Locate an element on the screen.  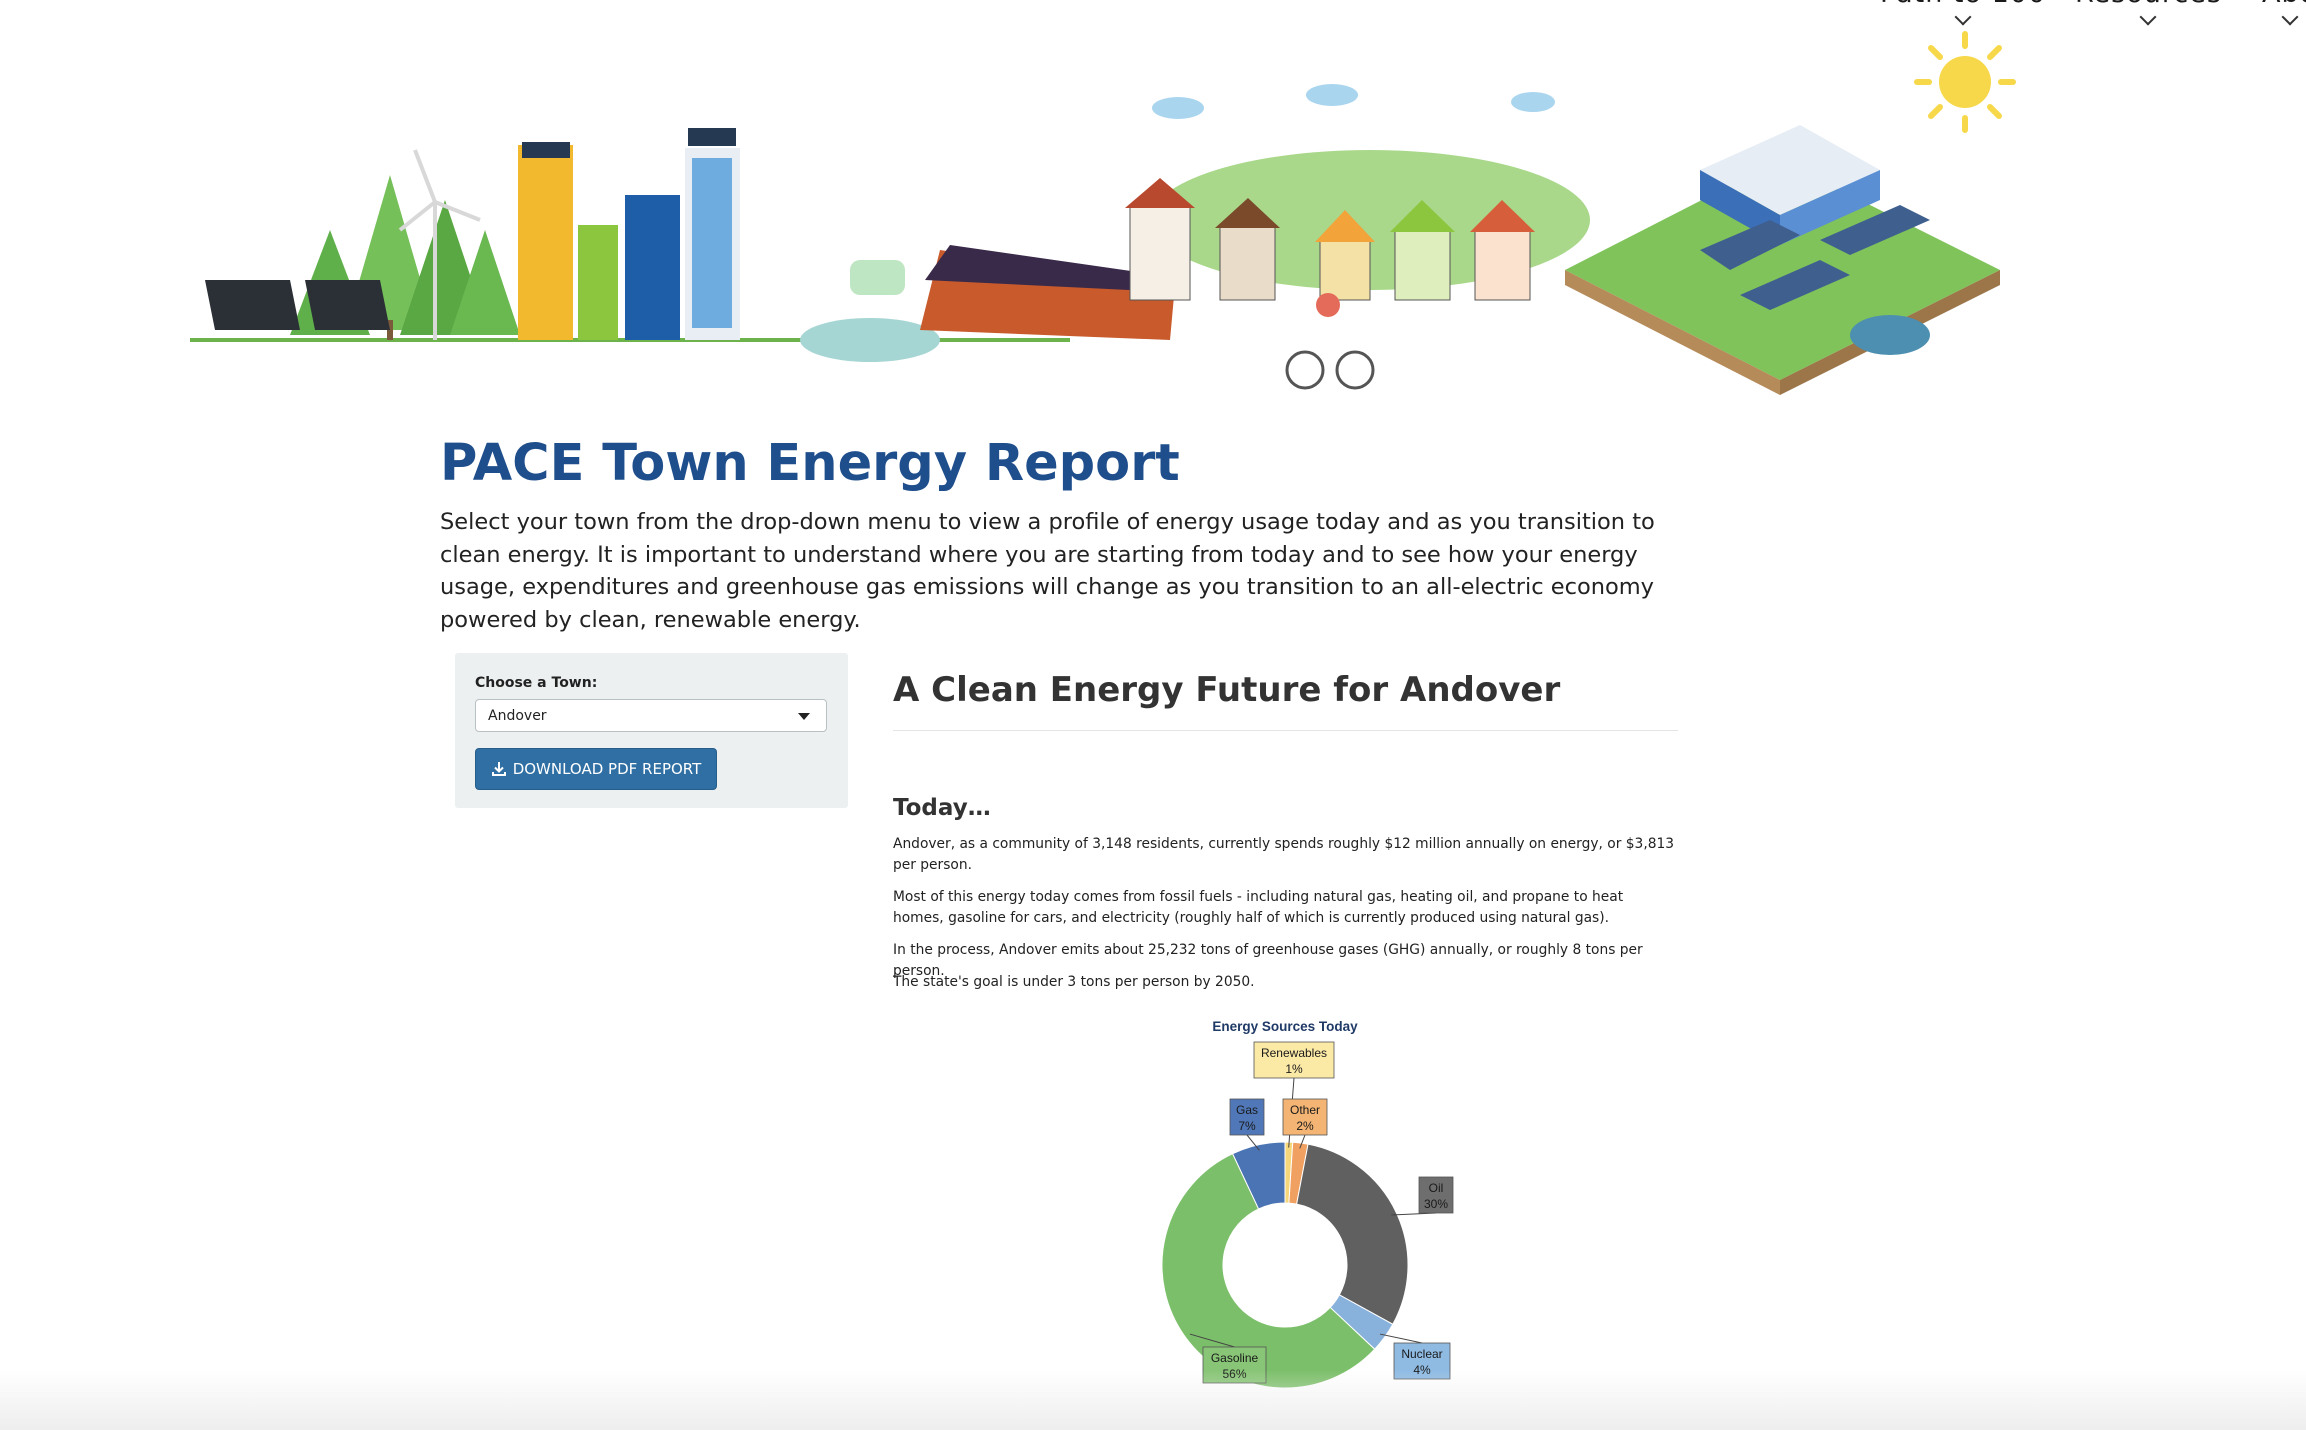
slice-label-oil: Oil 30% is located at coordinates (1436, 1195).